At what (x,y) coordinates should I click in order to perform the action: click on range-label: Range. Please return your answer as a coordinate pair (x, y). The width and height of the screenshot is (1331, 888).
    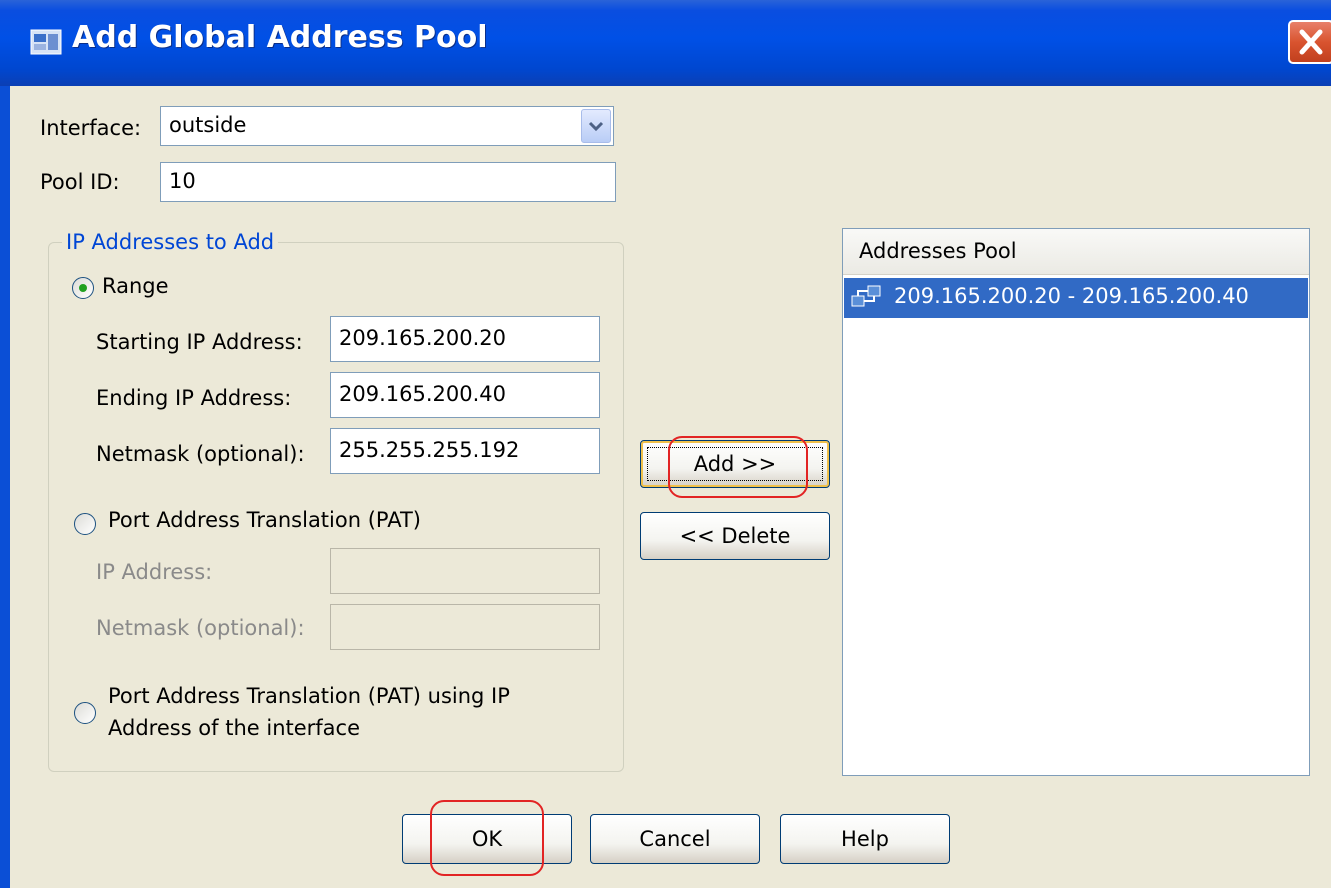
    Looking at the image, I should click on (135, 286).